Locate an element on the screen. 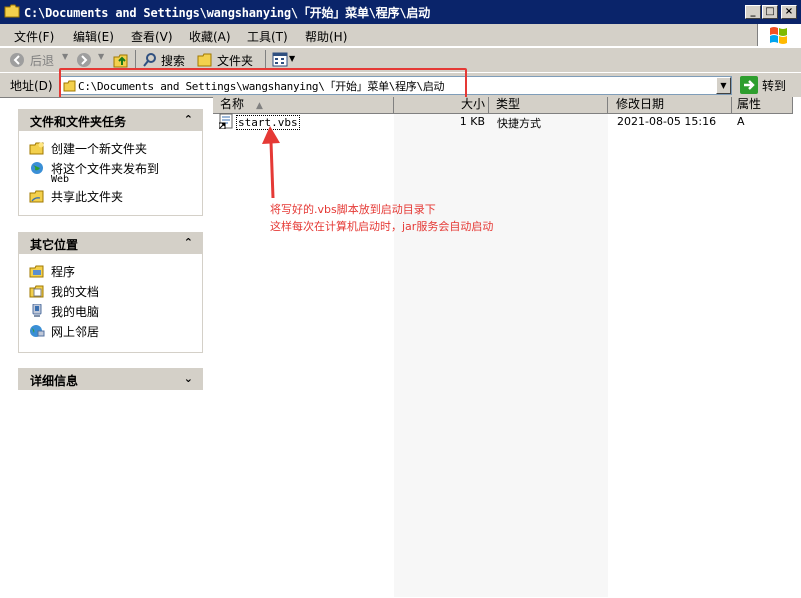 This screenshot has width=801, height=598. menu-file: 文件(F) is located at coordinates (34, 36).